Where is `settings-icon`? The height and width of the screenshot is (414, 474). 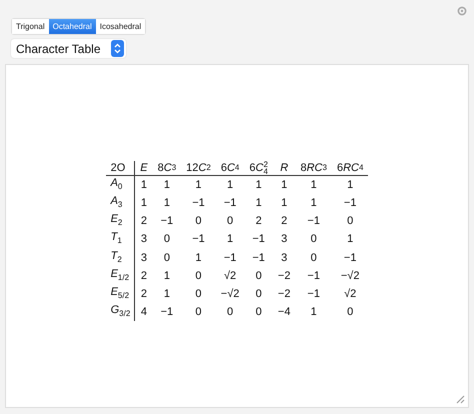 settings-icon is located at coordinates (462, 11).